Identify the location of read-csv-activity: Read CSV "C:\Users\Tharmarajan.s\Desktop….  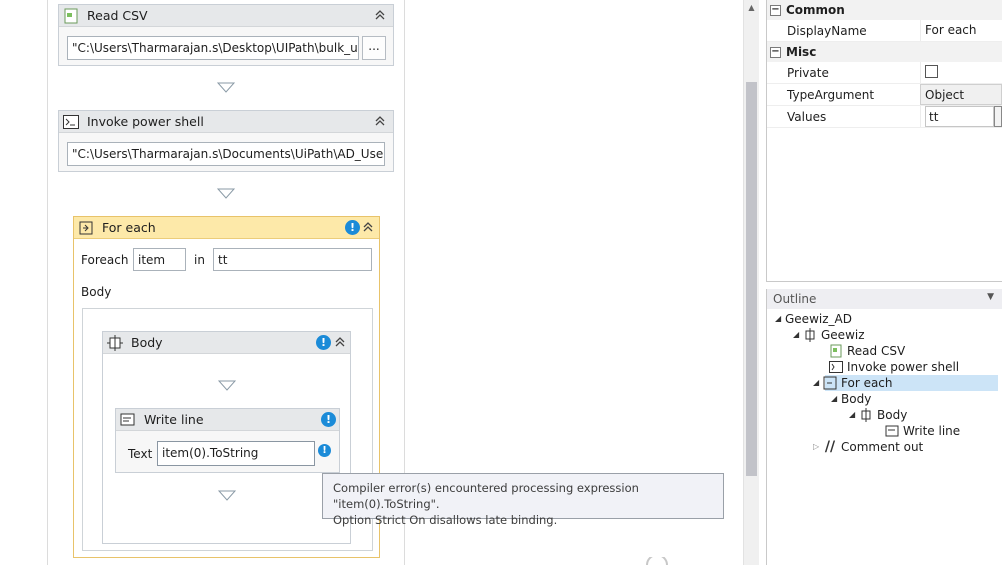
(226, 35).